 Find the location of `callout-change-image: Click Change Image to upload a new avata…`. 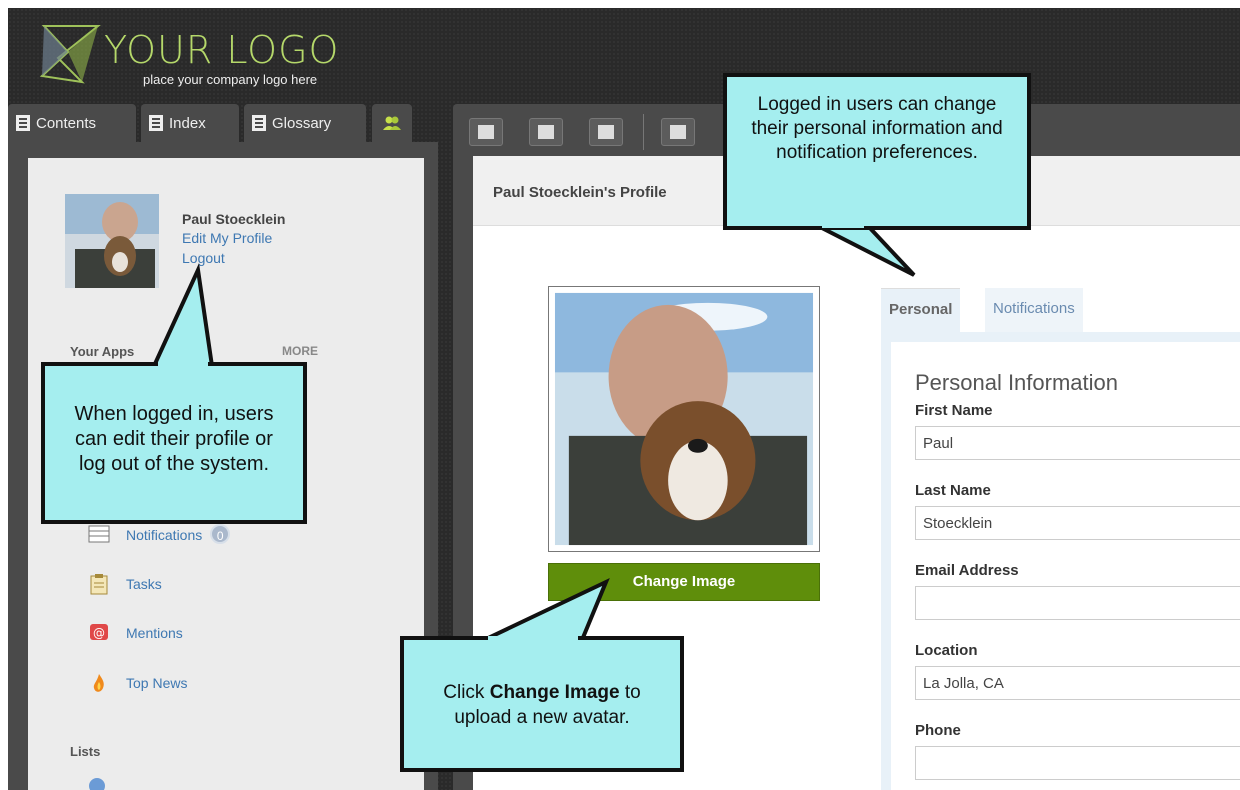

callout-change-image: Click Change Image to upload a new avata… is located at coordinates (542, 704).